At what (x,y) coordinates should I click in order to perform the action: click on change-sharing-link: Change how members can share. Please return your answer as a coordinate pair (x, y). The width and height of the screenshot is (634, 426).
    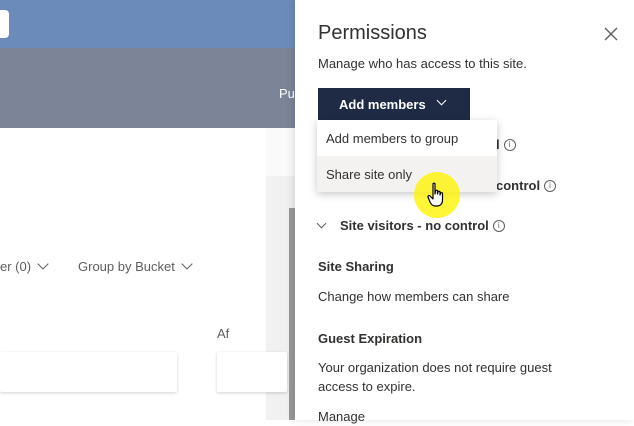
    Looking at the image, I should click on (468, 296).